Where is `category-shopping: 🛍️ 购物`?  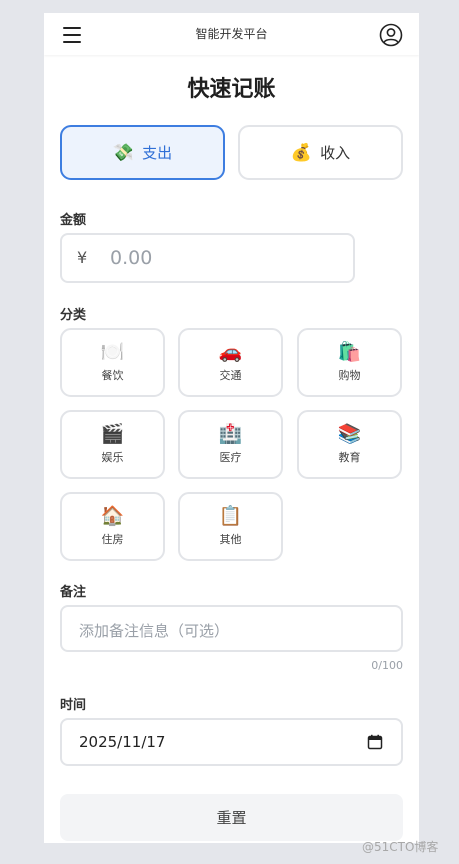 category-shopping: 🛍️ 购物 is located at coordinates (349, 362).